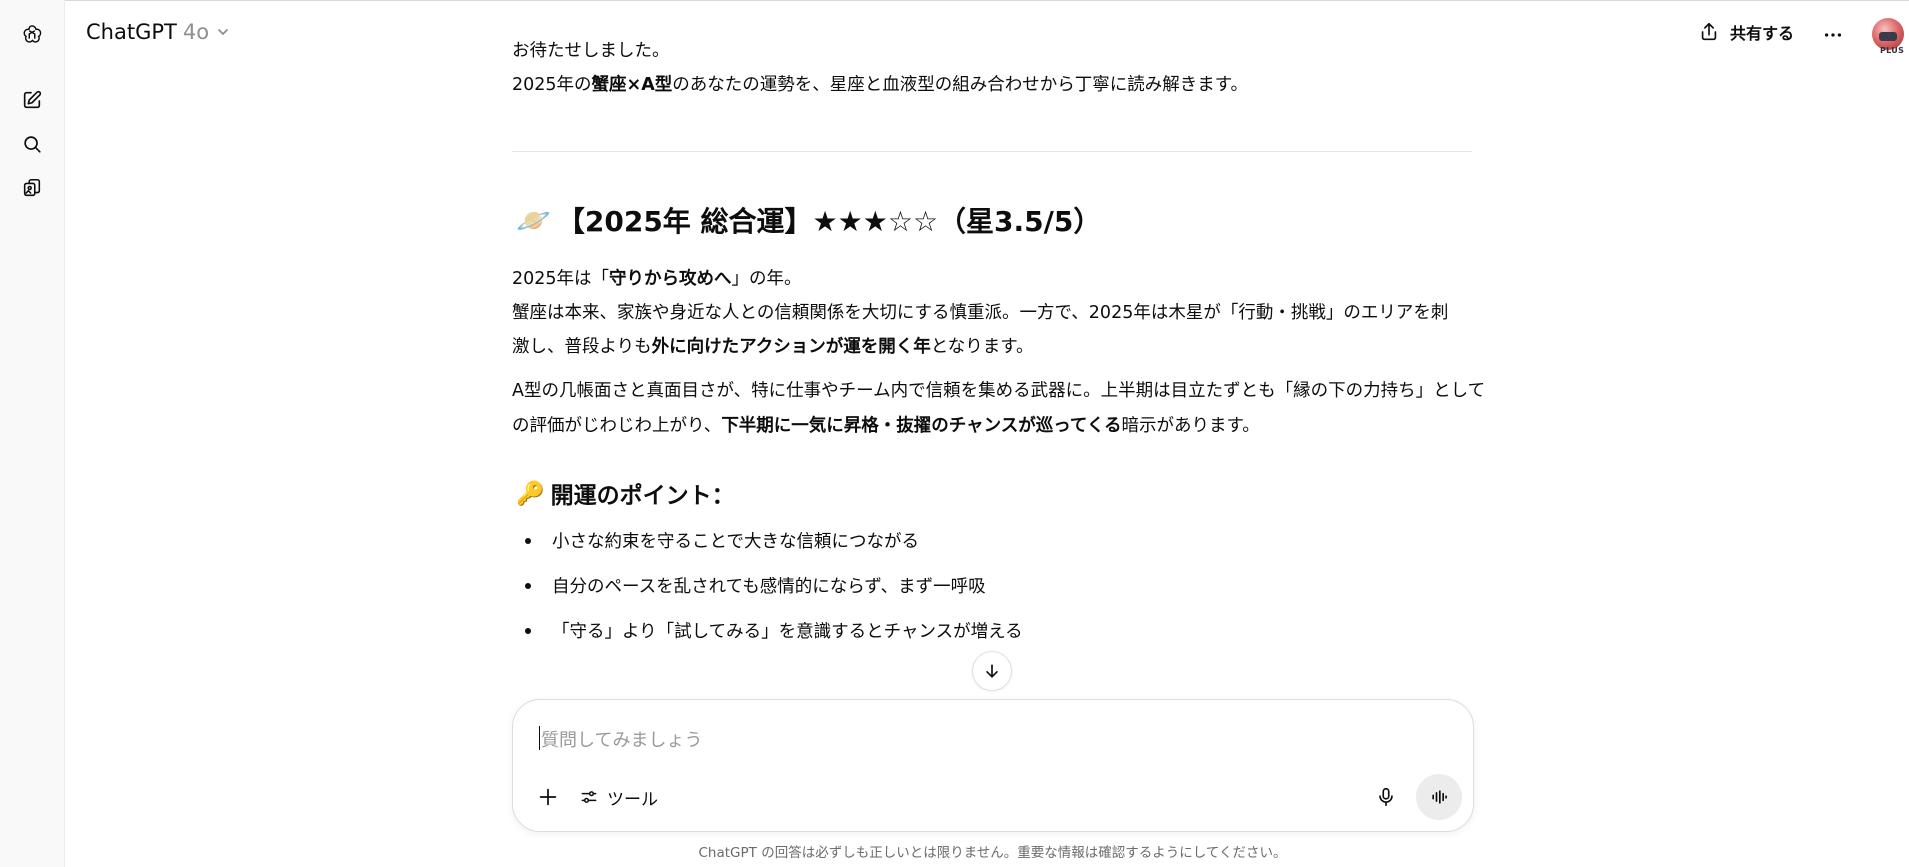 Image resolution: width=1909 pixels, height=867 pixels. Describe the element at coordinates (791, 347) in the screenshot. I see `para-bold: 外に向けたアクションが運を開く年` at that location.